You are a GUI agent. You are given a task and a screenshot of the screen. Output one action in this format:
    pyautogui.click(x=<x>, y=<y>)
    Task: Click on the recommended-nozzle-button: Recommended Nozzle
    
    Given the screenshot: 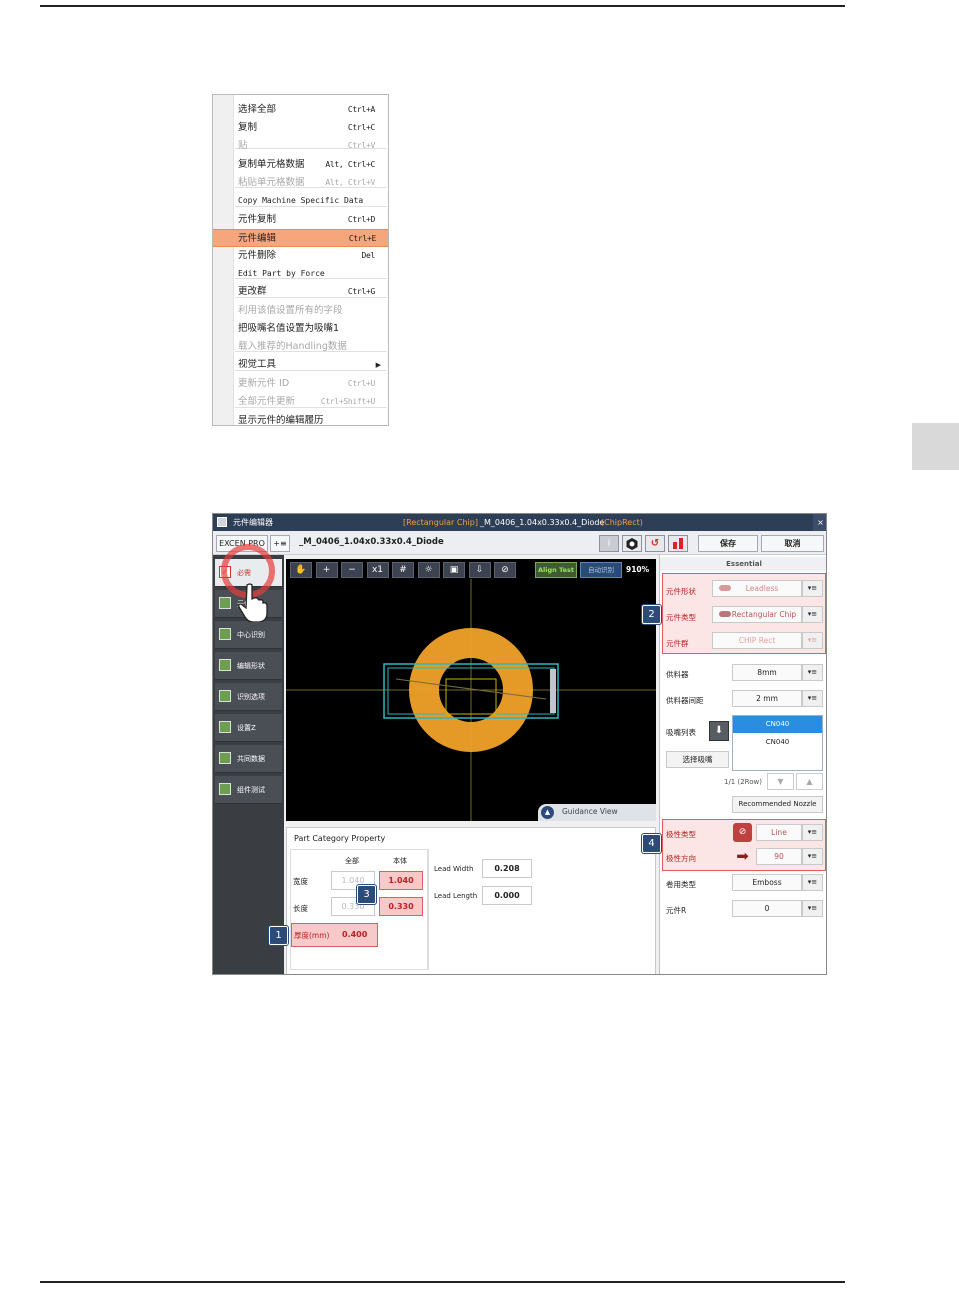 What is the action you would take?
    pyautogui.click(x=777, y=804)
    